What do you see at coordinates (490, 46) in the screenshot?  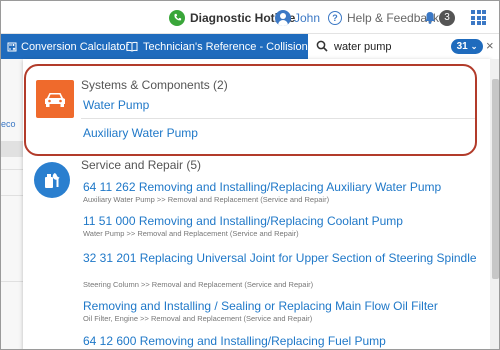 I see `clear-search-icon: ×` at bounding box center [490, 46].